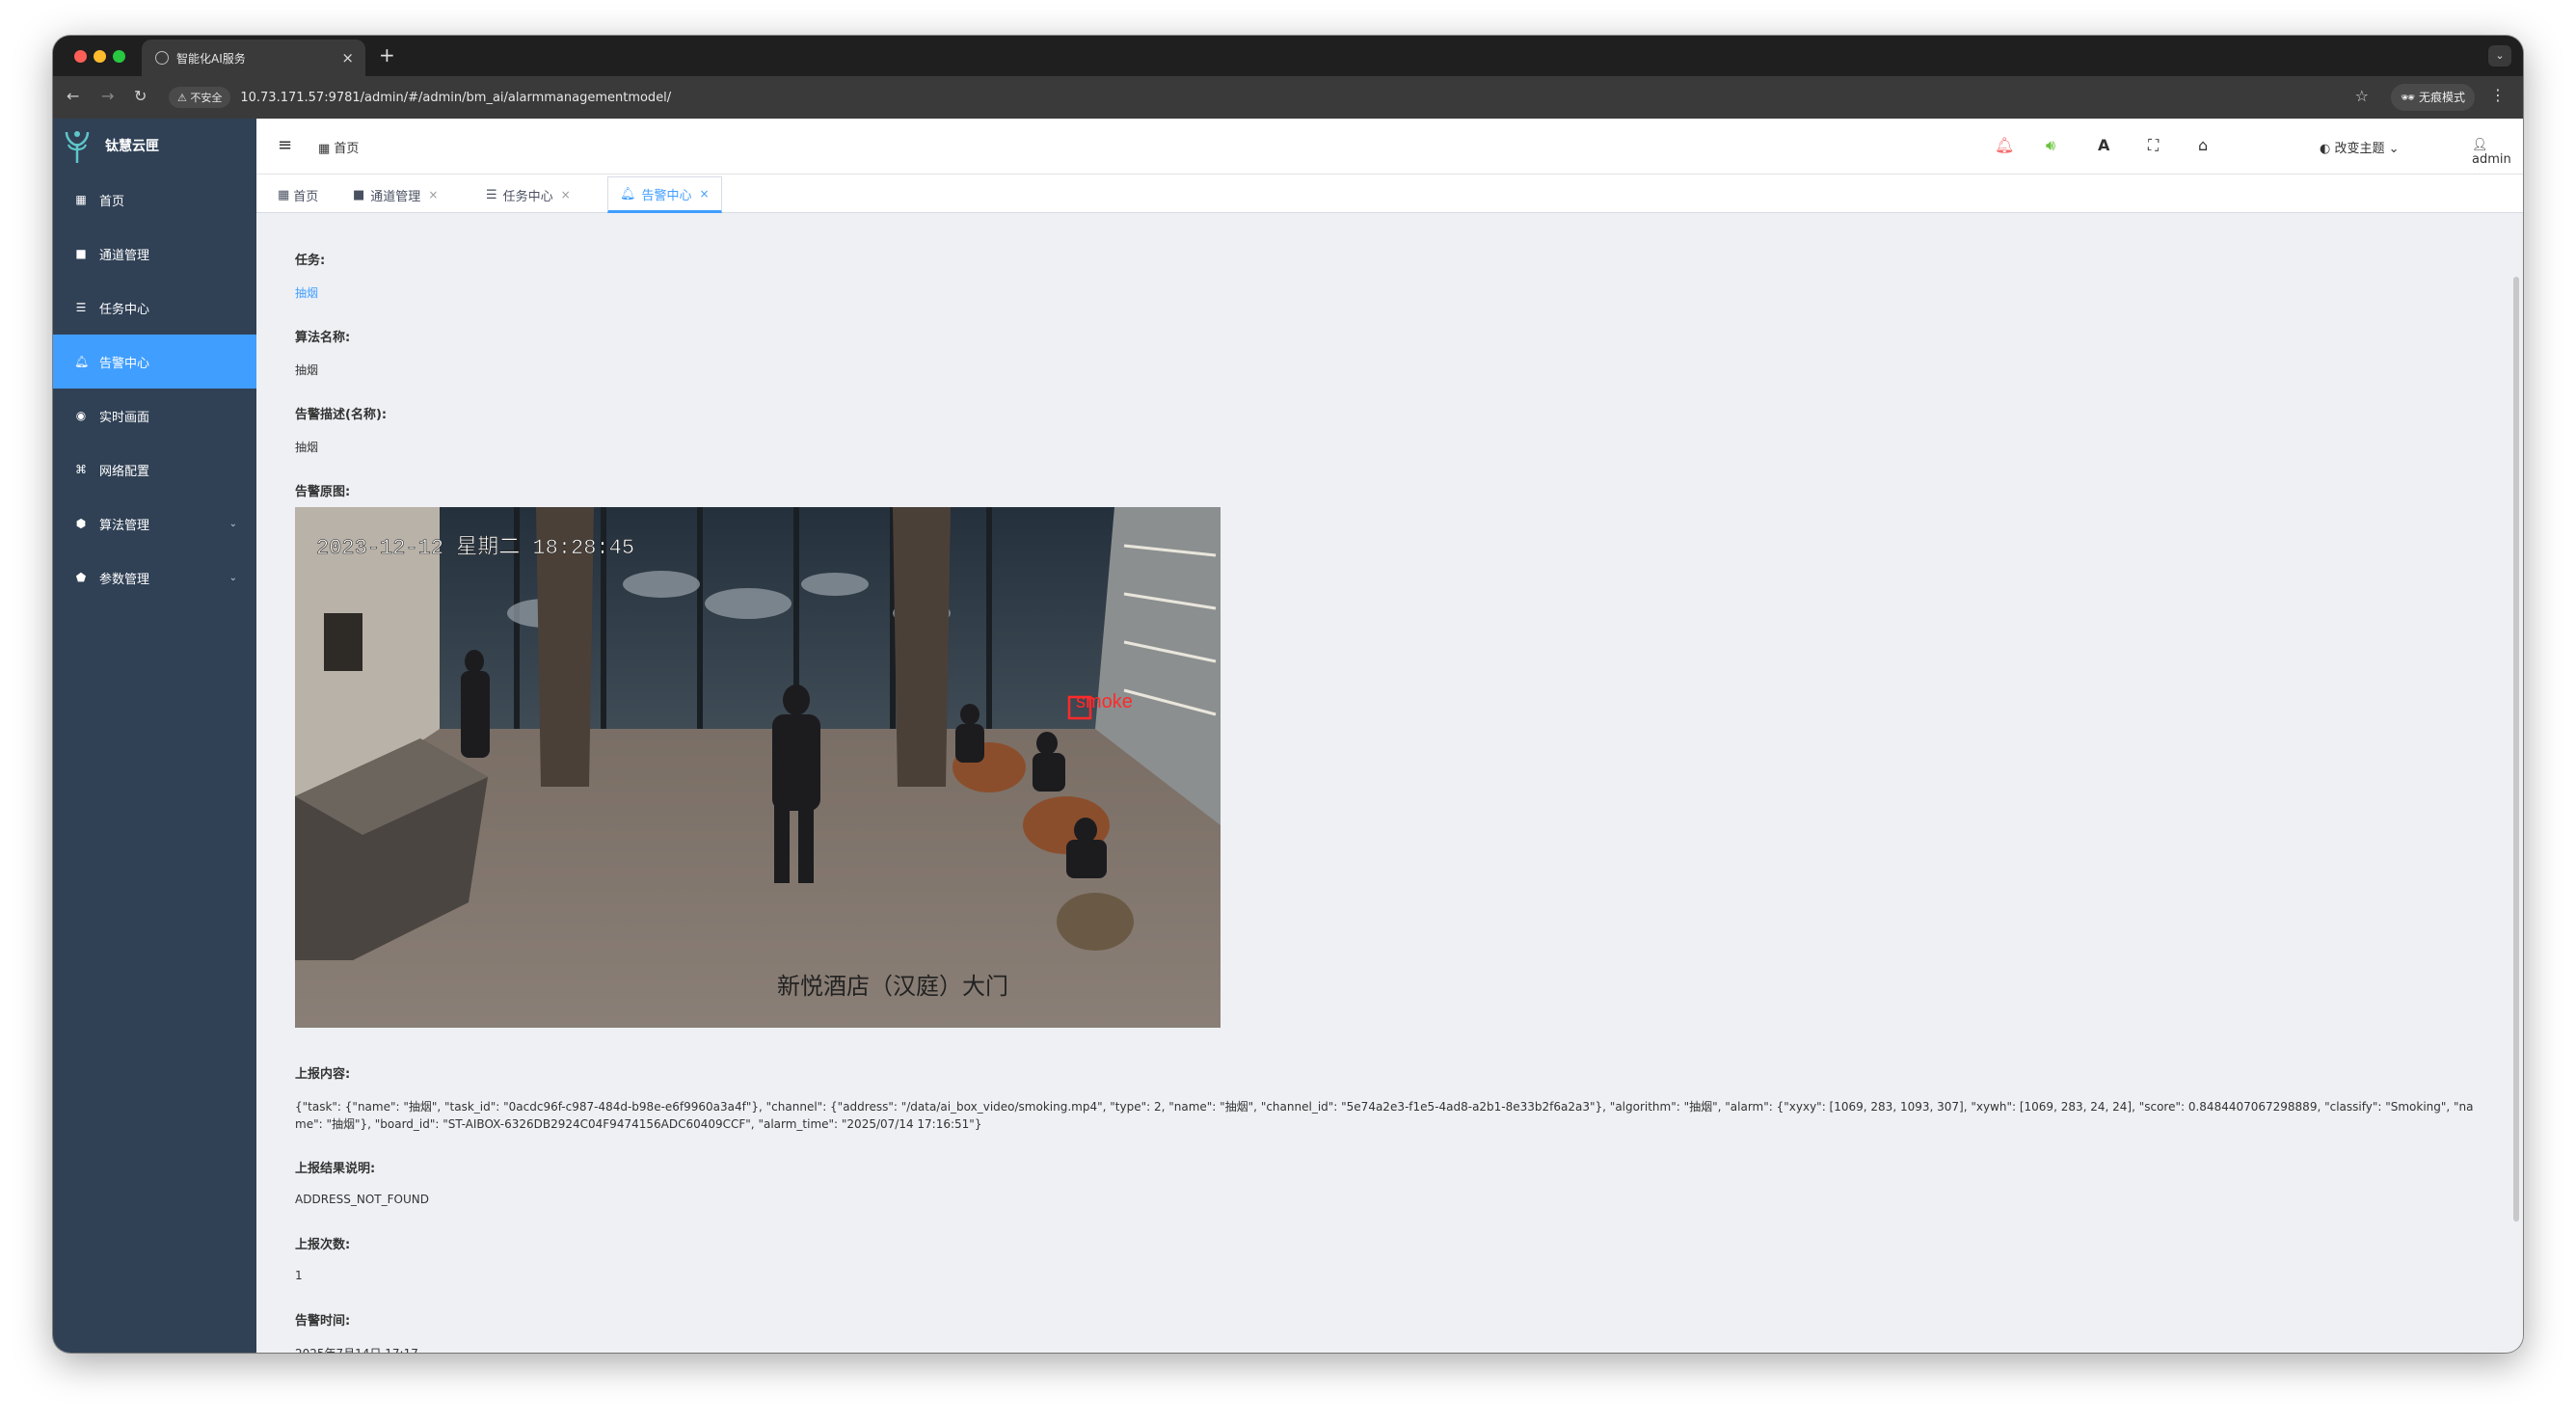  What do you see at coordinates (2498, 95) in the screenshot?
I see `browser-menu-icon: ⋮` at bounding box center [2498, 95].